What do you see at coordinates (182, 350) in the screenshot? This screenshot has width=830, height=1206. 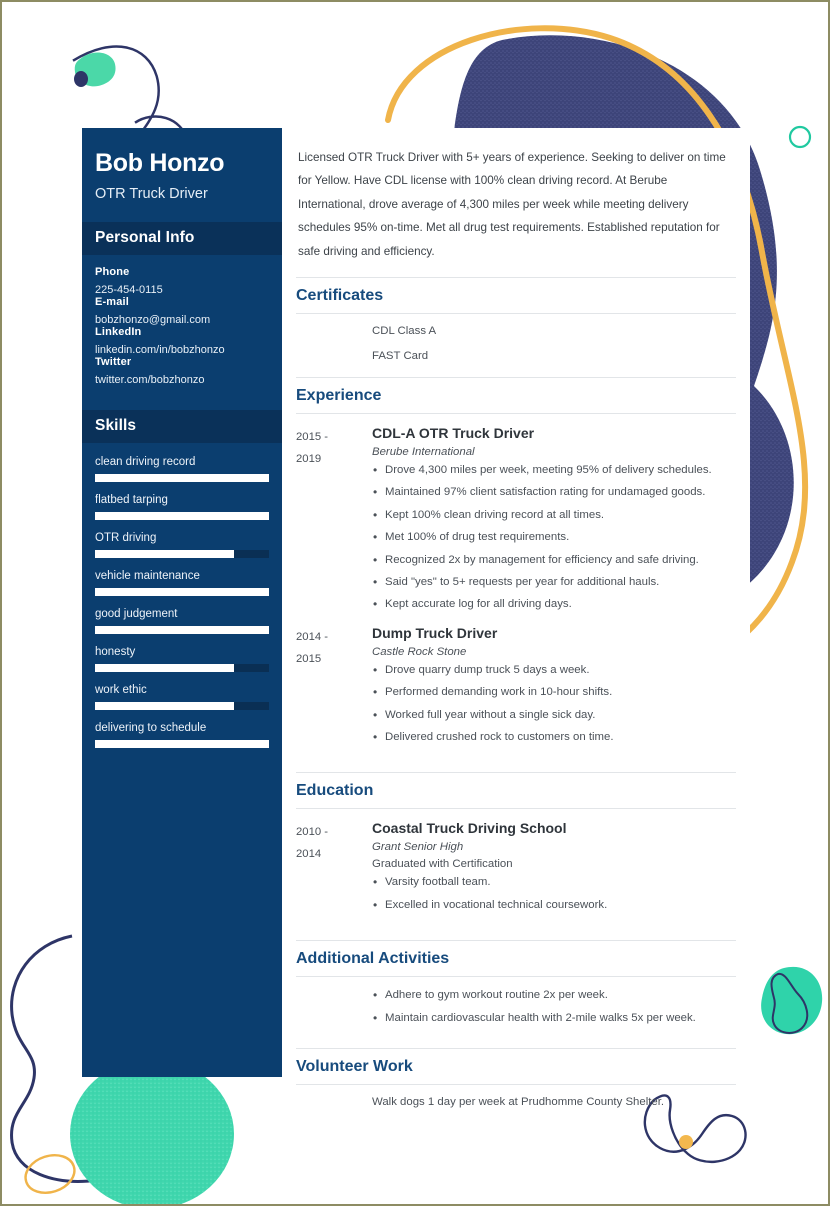 I see `contact-value: linkedin.com/in/bobzhonzo` at bounding box center [182, 350].